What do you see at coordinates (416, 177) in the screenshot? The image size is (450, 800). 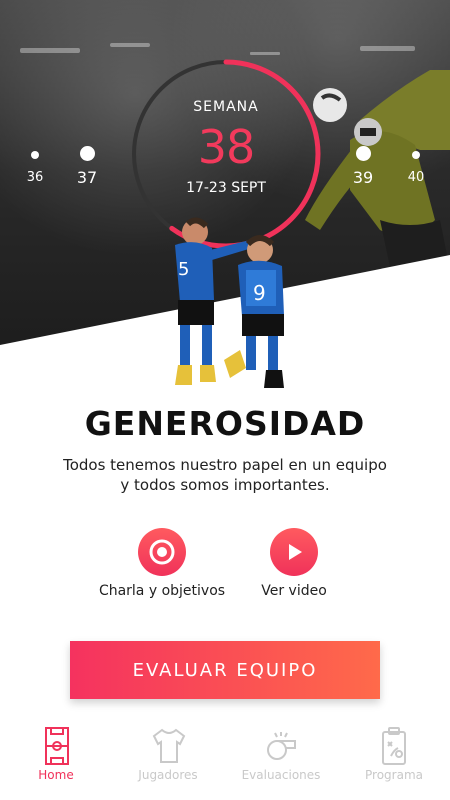 I see `week-40-label: 40` at bounding box center [416, 177].